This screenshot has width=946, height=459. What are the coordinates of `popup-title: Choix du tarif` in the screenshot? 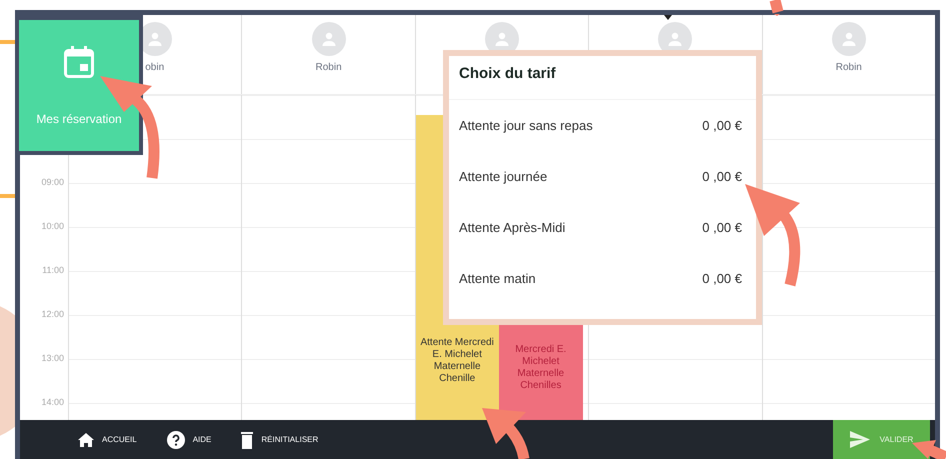 It's located at (602, 78).